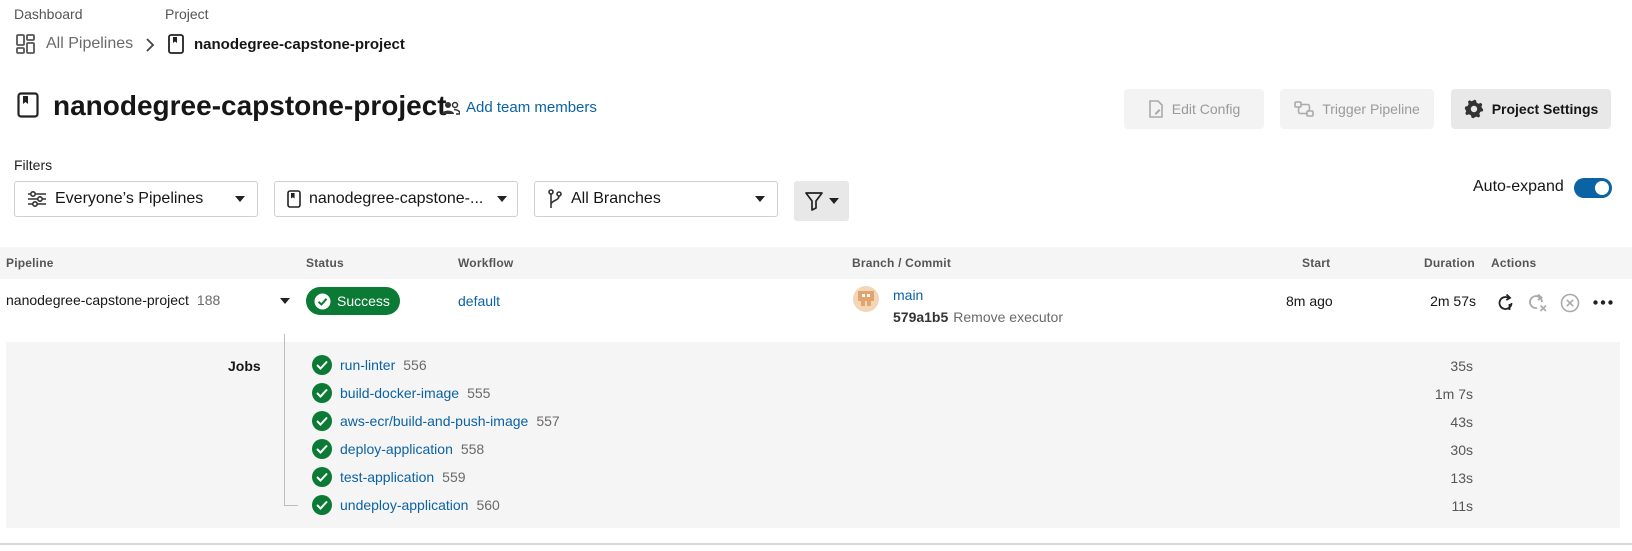  Describe the element at coordinates (1593, 188) in the screenshot. I see `auto-expand-toggle` at that location.